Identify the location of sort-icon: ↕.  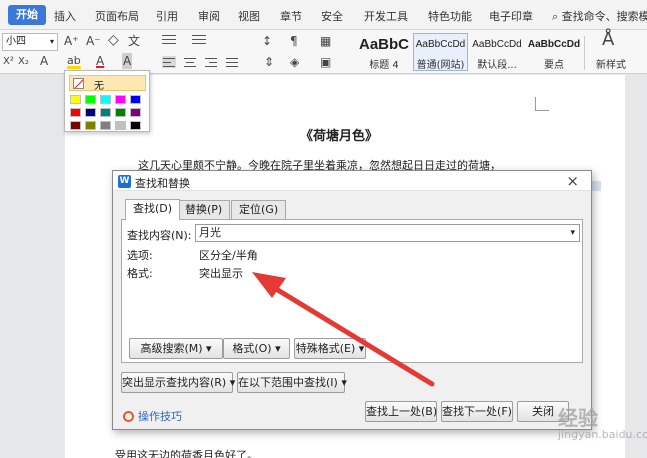
(267, 41).